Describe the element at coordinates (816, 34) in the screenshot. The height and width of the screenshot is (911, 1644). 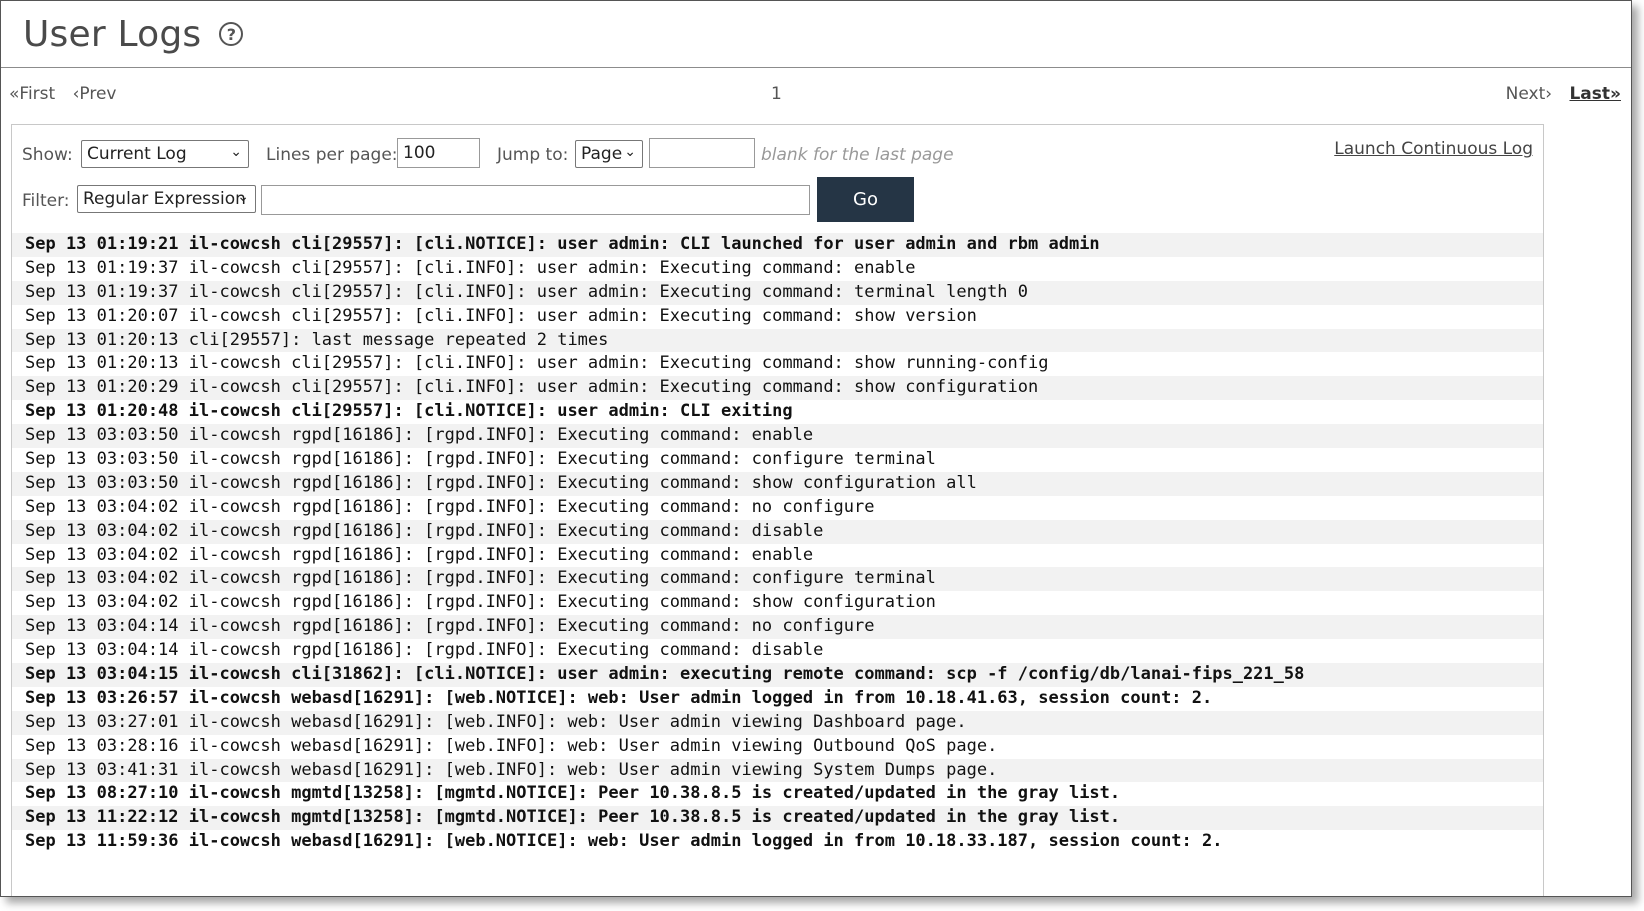
I see `page-header: User Logs ?` at that location.